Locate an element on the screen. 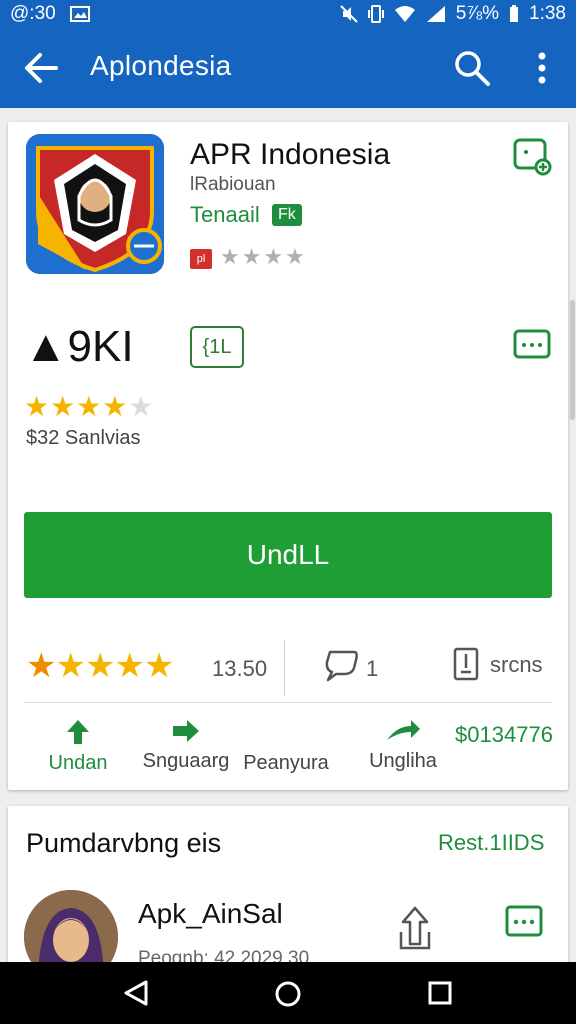  document-label: srcns is located at coordinates (516, 664).